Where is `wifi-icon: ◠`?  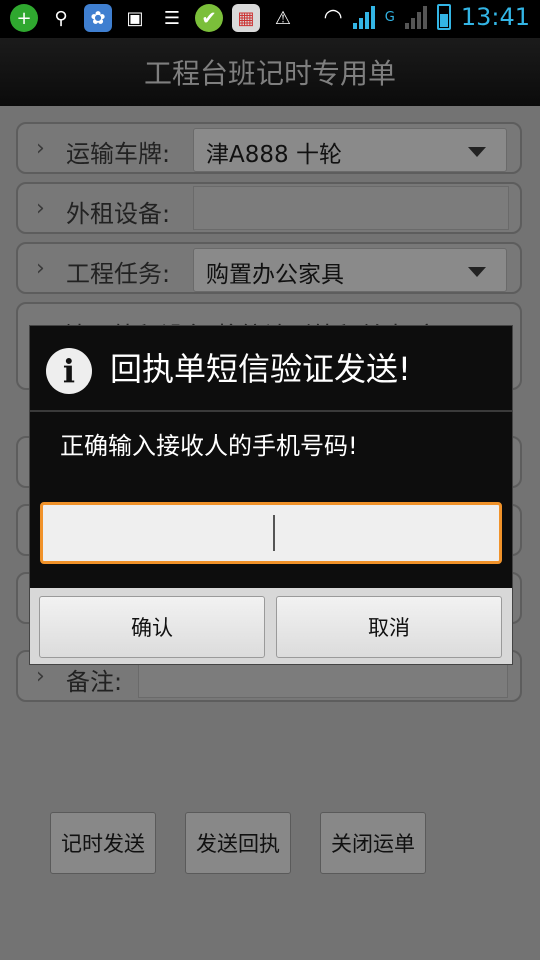 wifi-icon: ◠ is located at coordinates (333, 17).